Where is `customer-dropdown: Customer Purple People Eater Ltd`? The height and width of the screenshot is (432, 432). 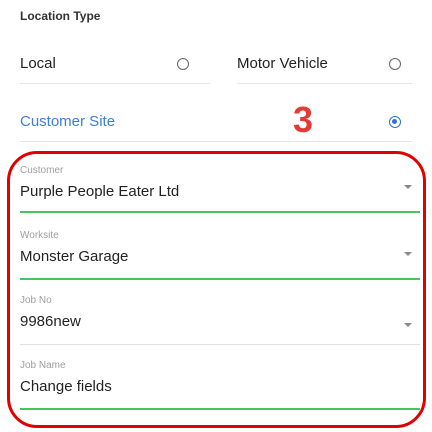 customer-dropdown: Customer Purple People Eater Ltd is located at coordinates (220, 190).